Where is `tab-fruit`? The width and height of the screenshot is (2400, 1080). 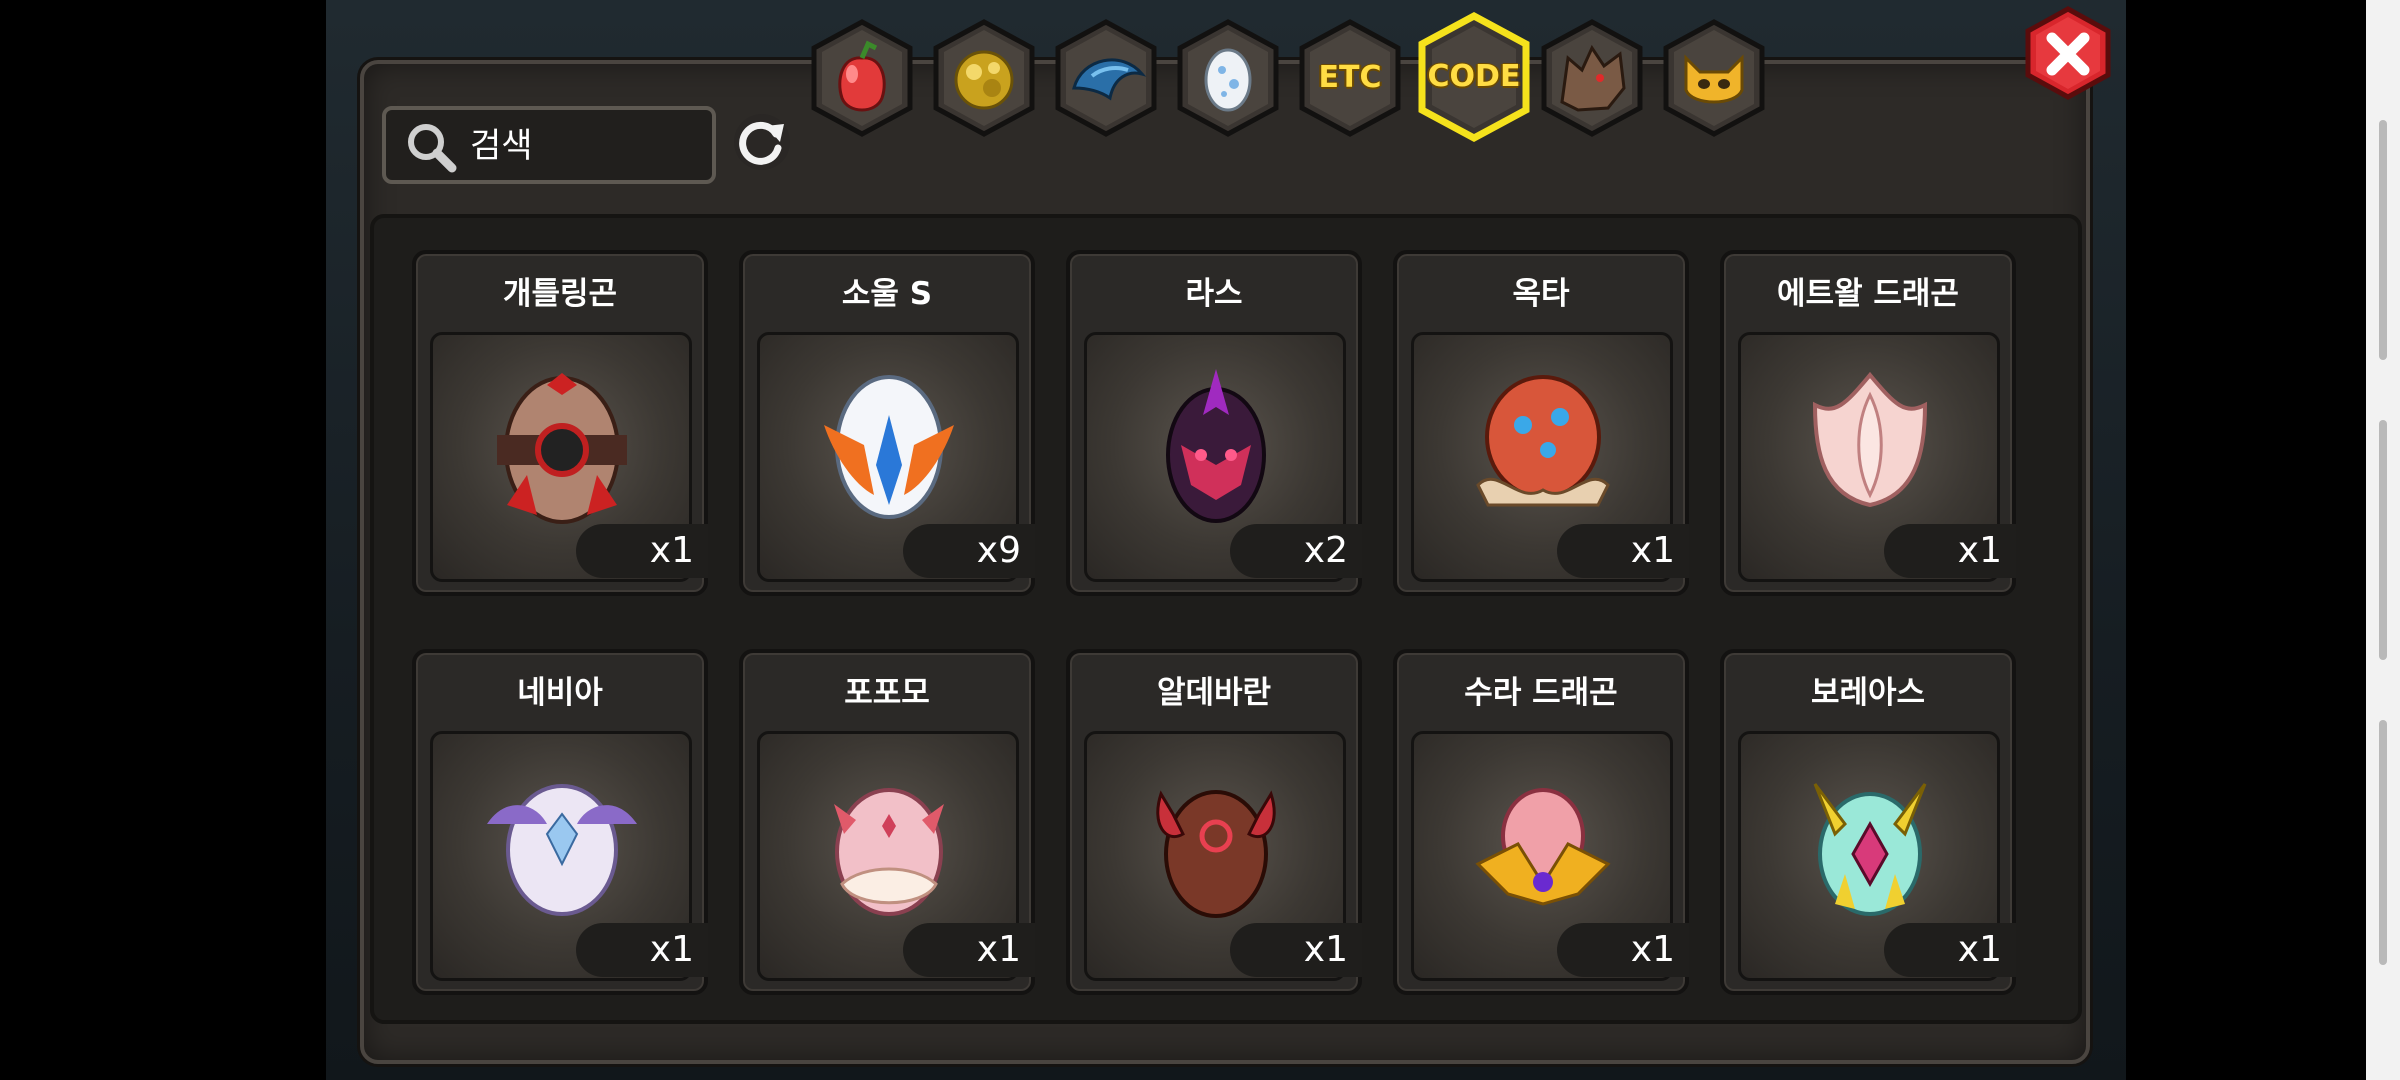 tab-fruit is located at coordinates (862, 78).